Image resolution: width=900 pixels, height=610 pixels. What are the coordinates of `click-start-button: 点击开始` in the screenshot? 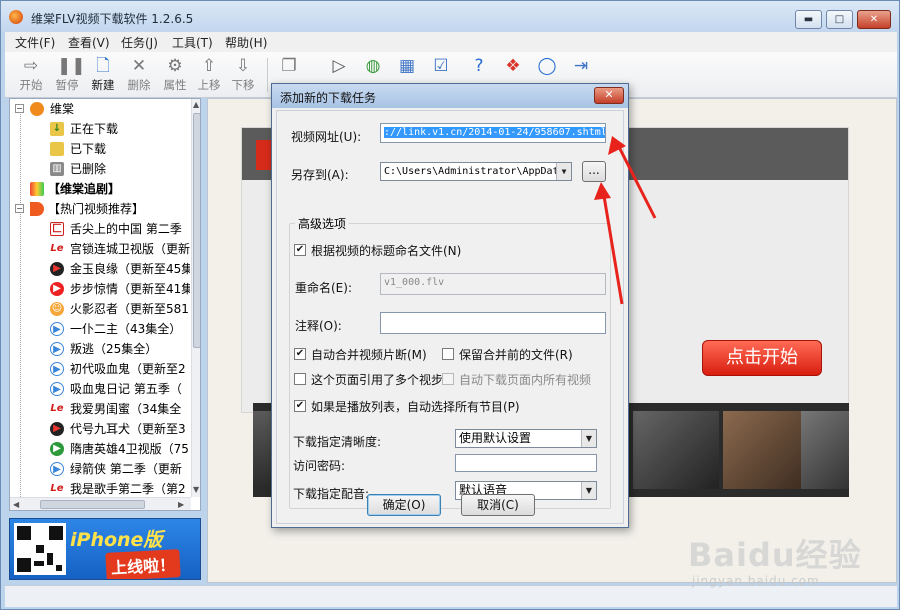 It's located at (762, 358).